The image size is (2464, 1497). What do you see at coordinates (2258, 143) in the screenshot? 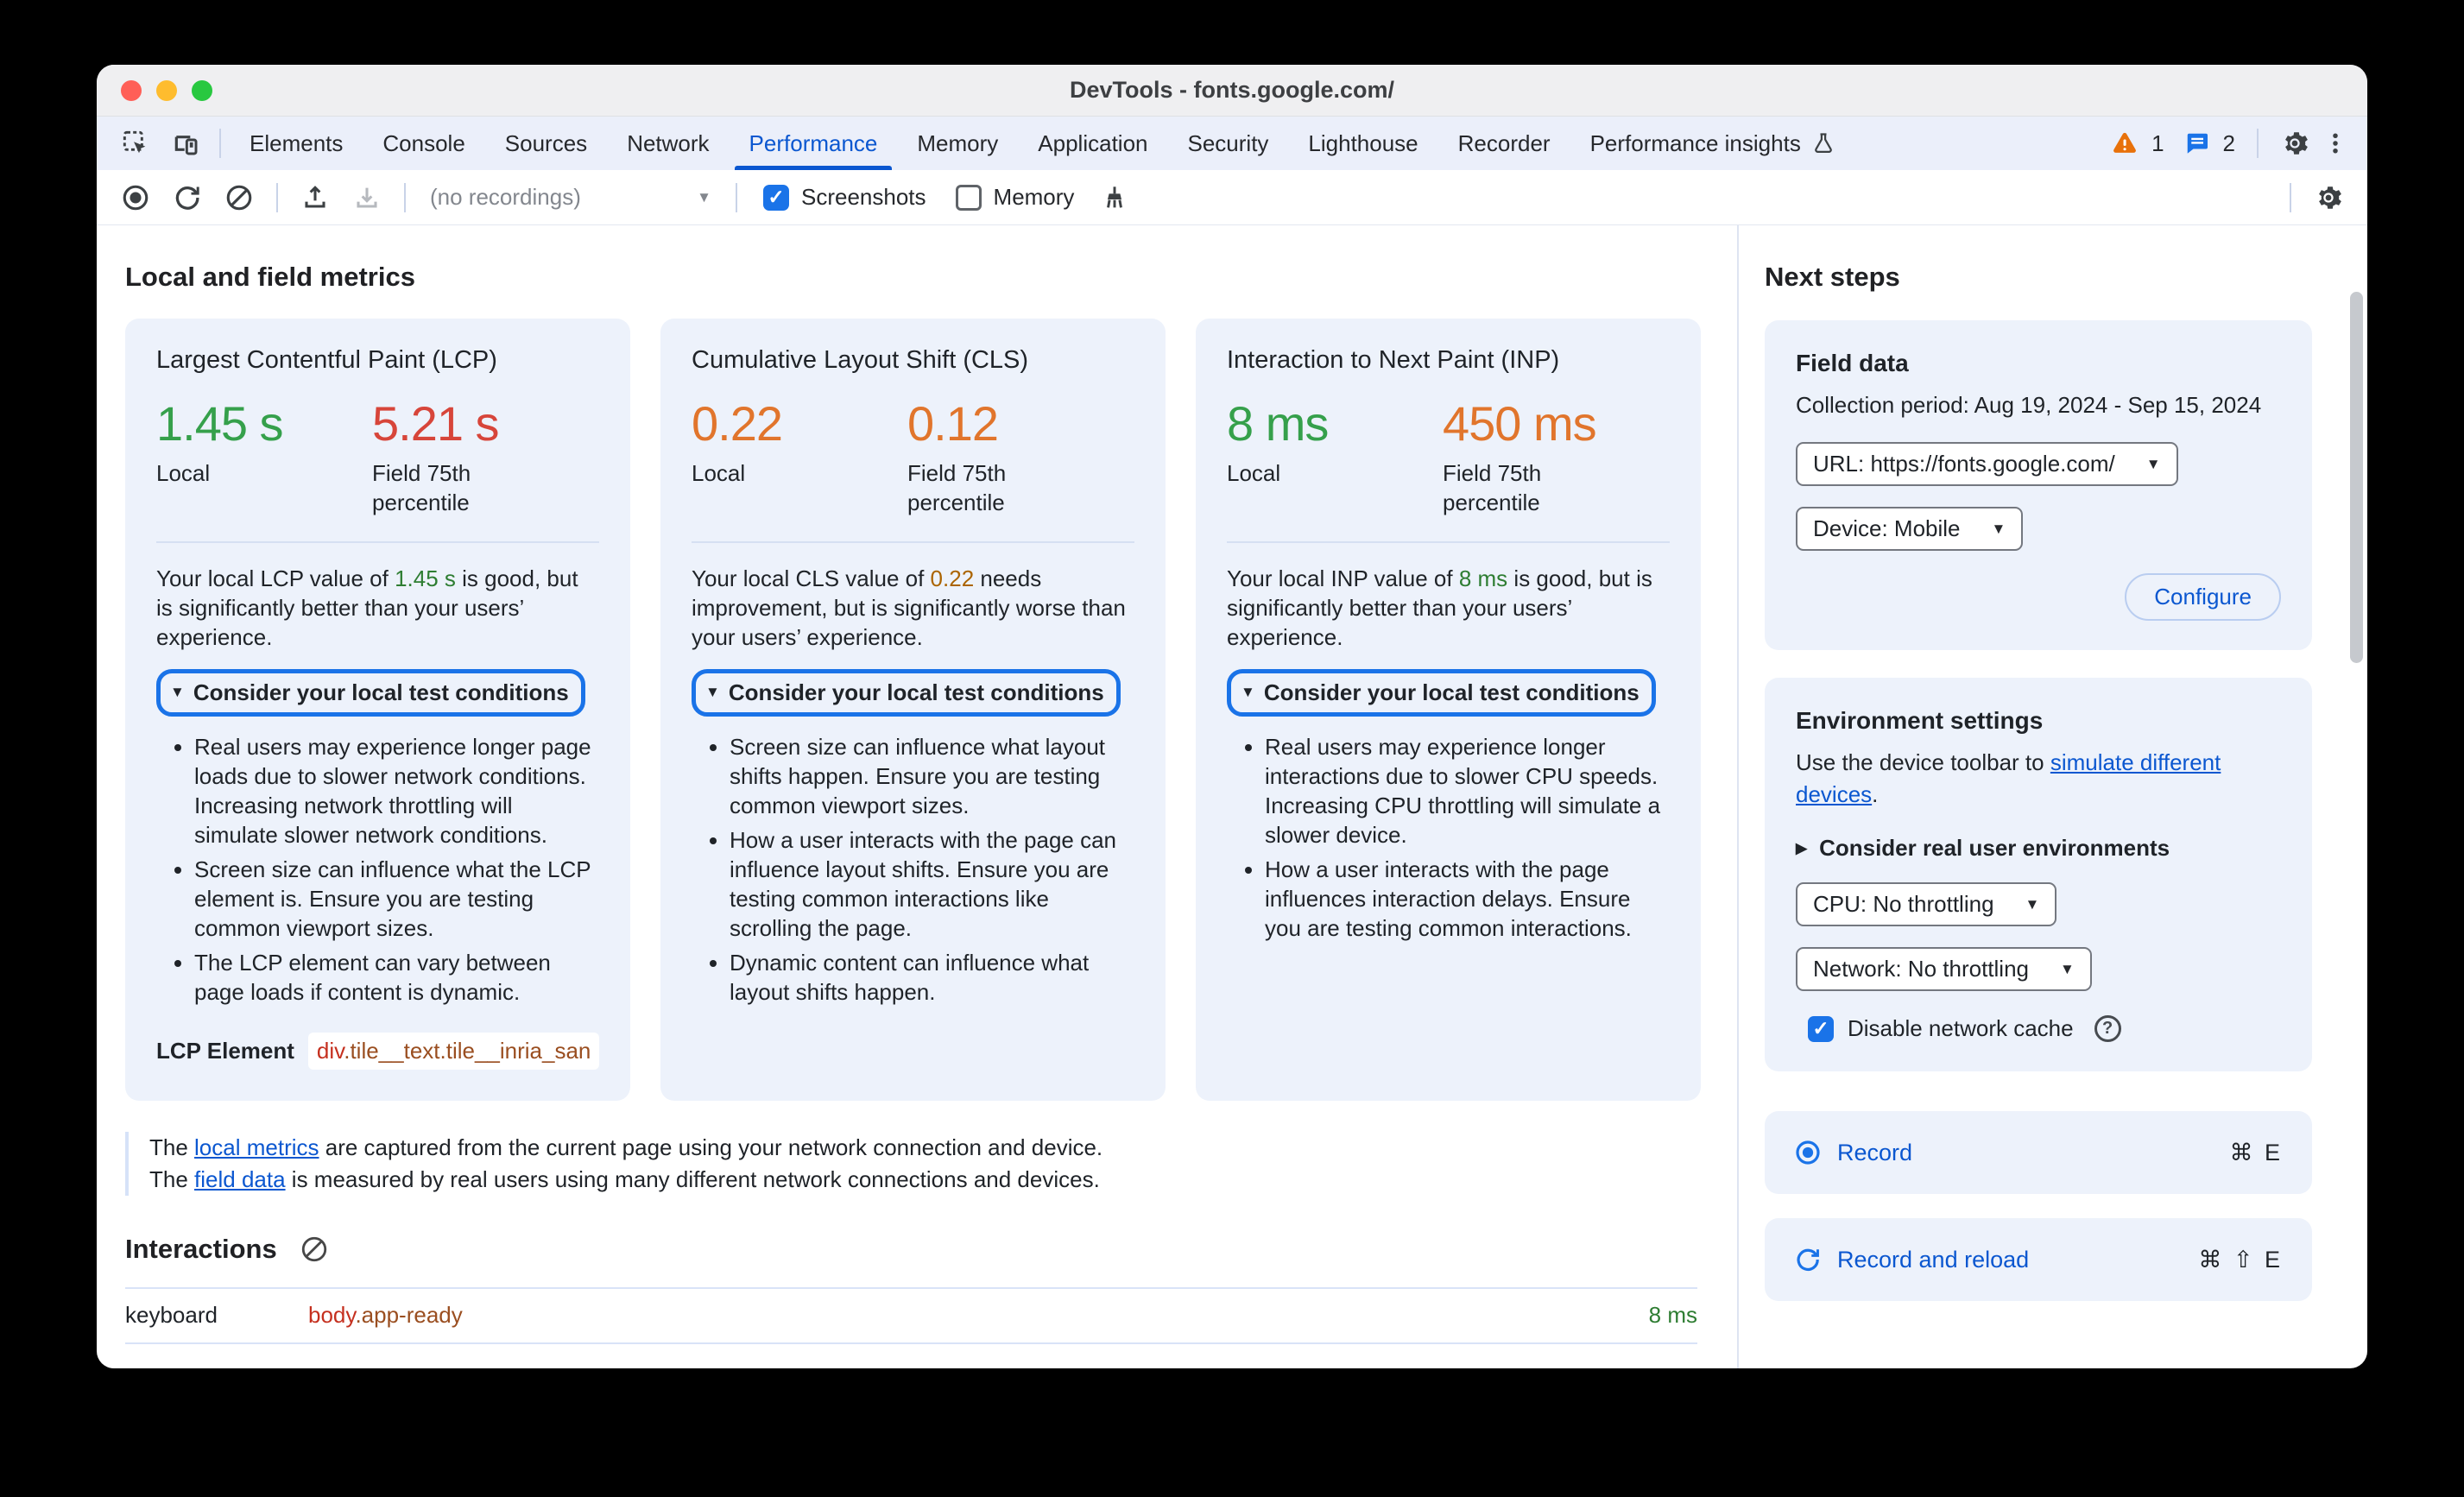
I see `tabbar-right-separator` at bounding box center [2258, 143].